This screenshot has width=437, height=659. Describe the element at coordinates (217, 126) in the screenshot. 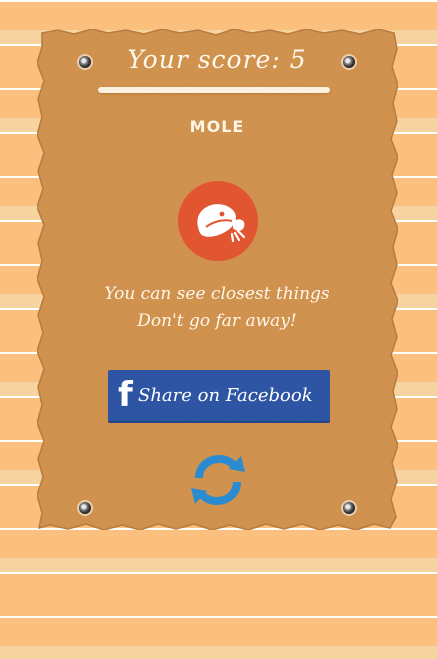

I see `animal-name: MOLE` at that location.